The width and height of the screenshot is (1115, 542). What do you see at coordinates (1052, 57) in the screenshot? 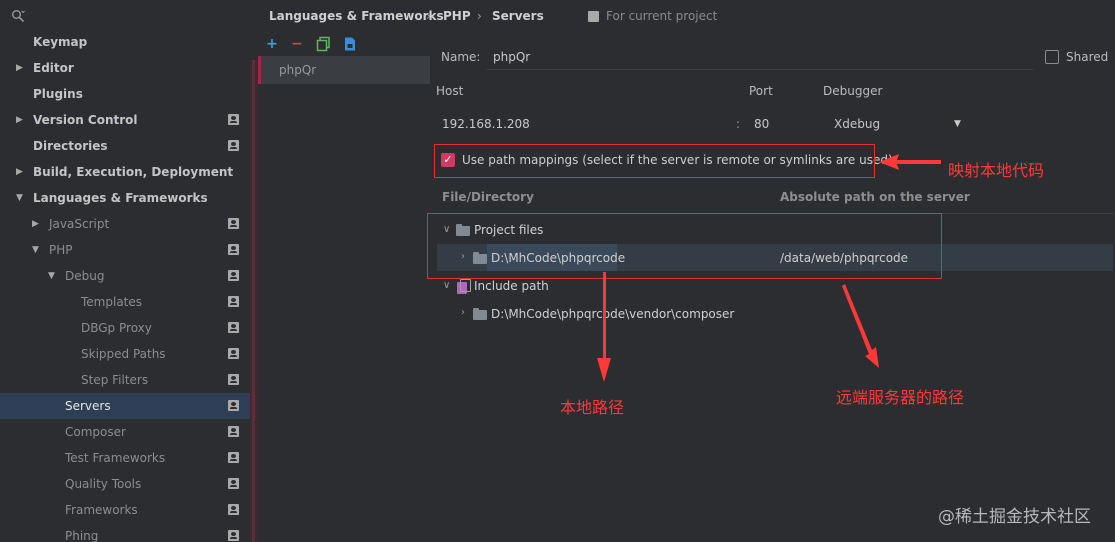
I see `shared-checkbox` at bounding box center [1052, 57].